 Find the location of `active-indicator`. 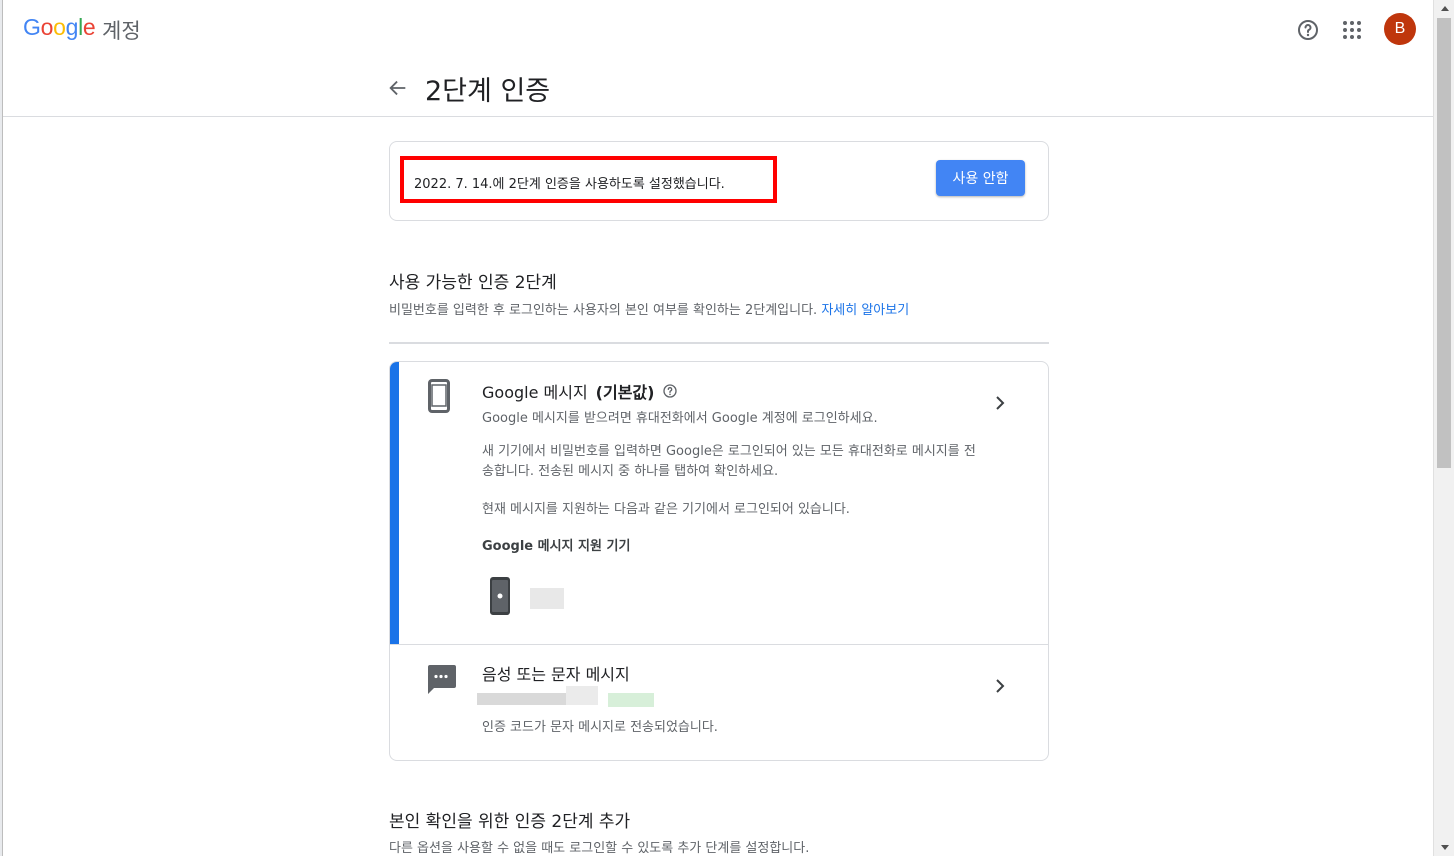

active-indicator is located at coordinates (394, 503).